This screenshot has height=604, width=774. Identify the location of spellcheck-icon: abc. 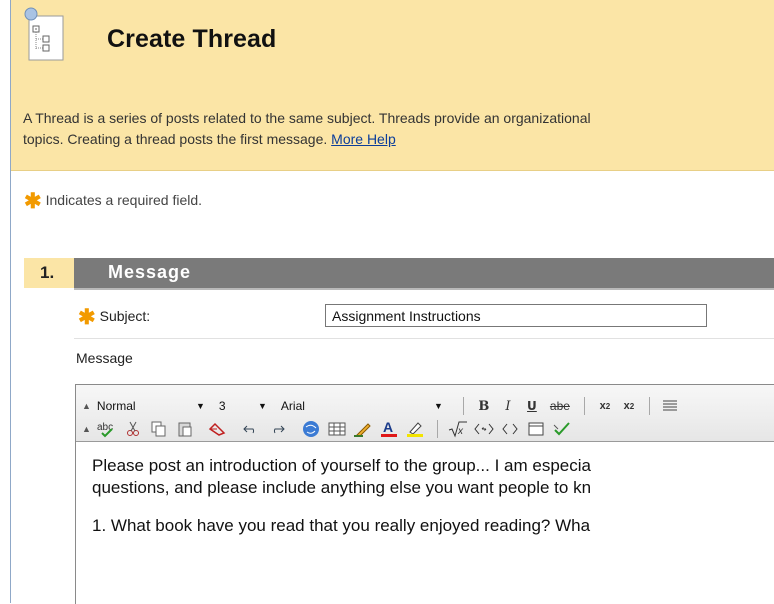
(107, 429).